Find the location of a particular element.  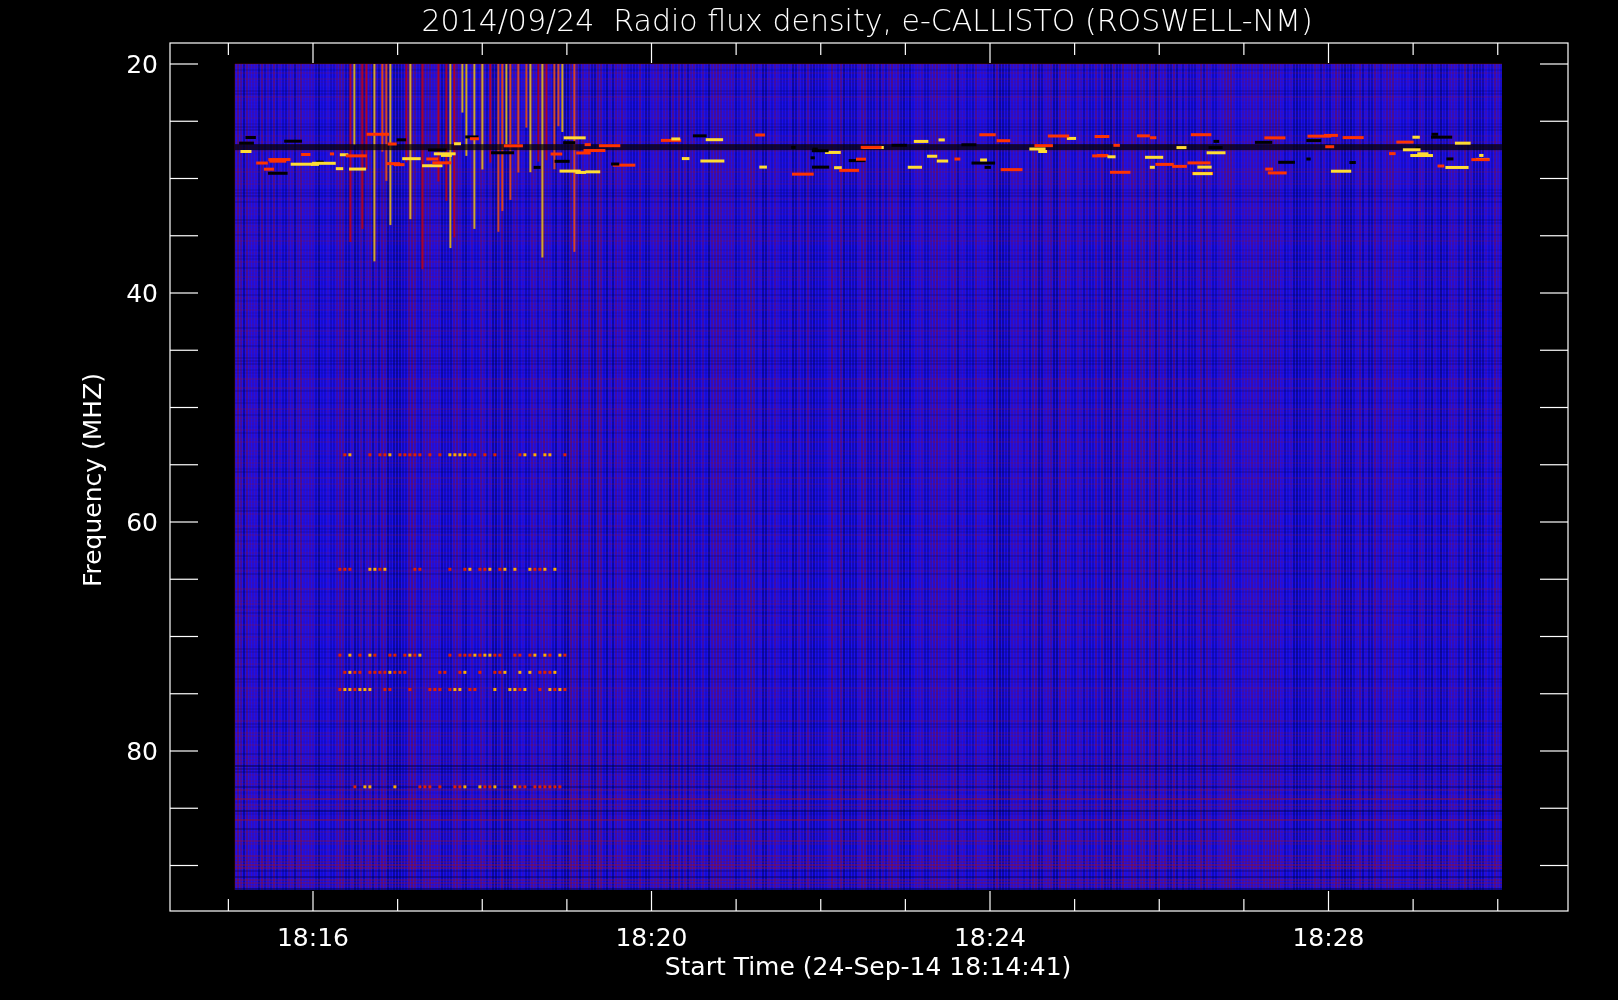

chart-title: 2014/09/24 Radio flux density, e-CALLISTO (ROSWELL-NM) is located at coordinates (867, 20).